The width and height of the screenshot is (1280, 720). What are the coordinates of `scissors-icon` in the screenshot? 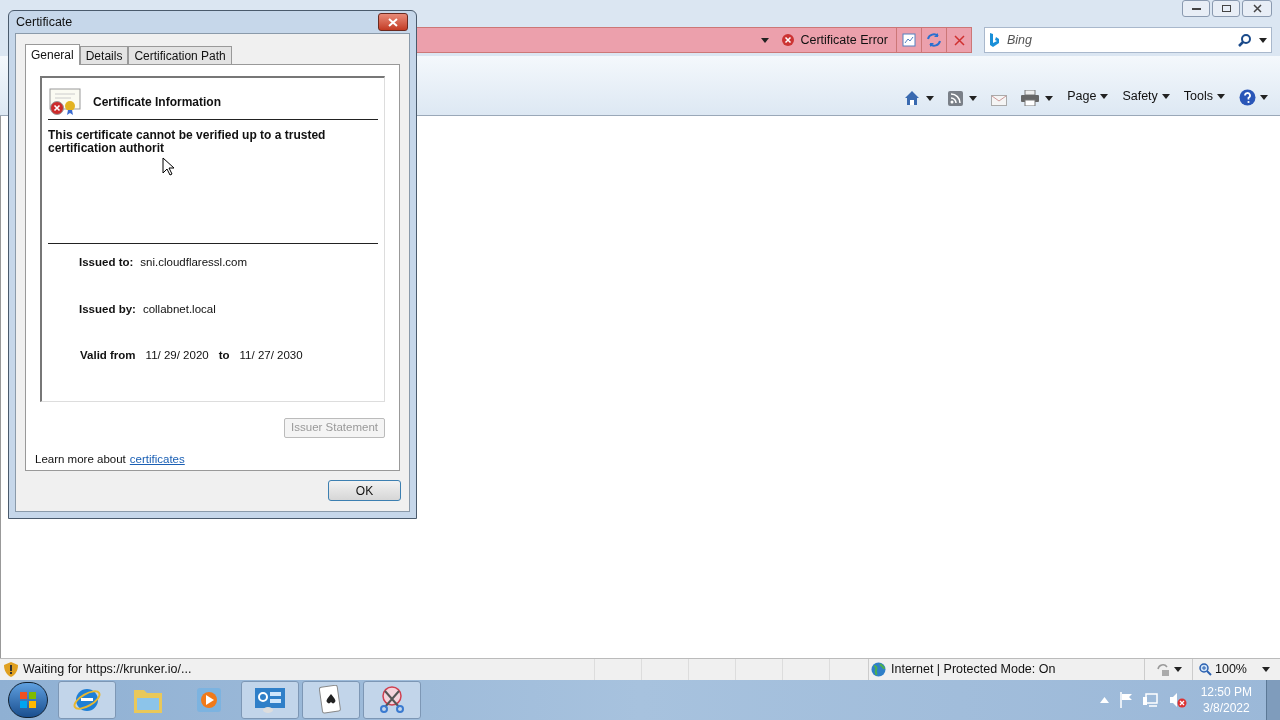 It's located at (392, 700).